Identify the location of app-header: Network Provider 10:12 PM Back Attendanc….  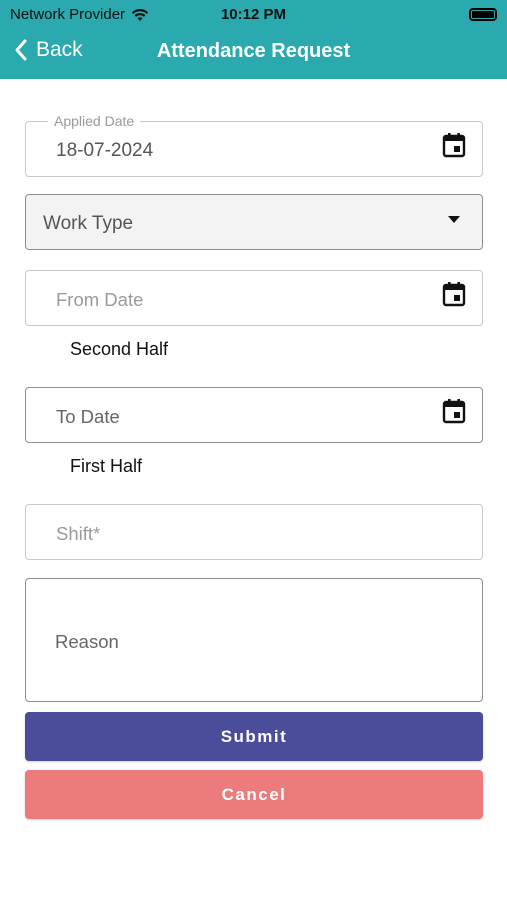
(253, 39).